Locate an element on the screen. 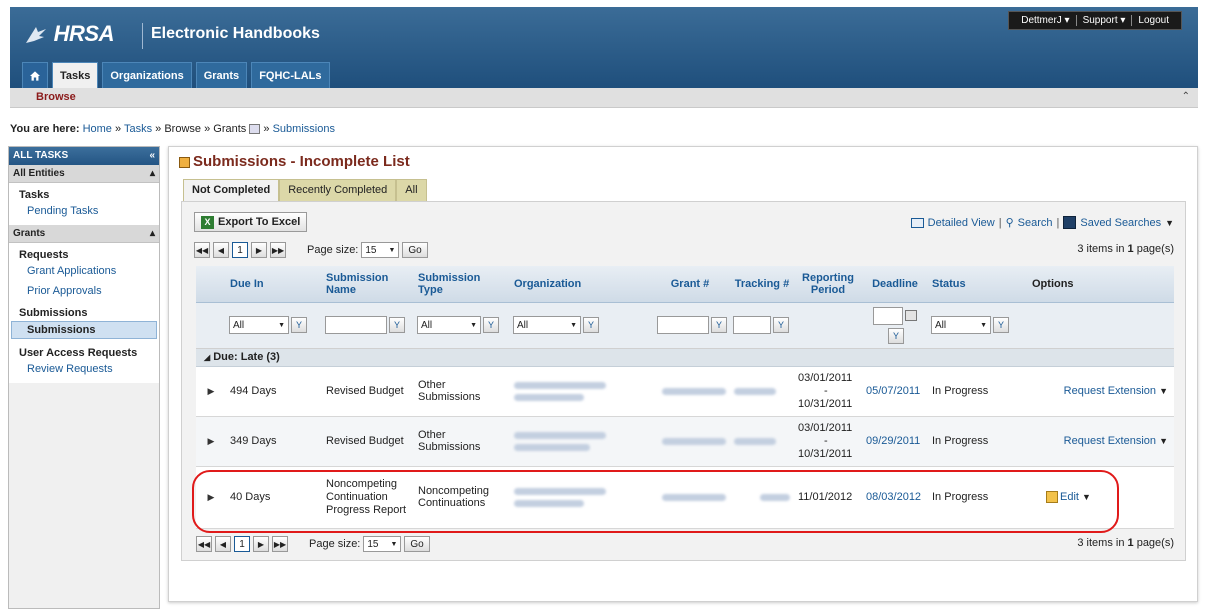  col-reporting-period: Reporting Period is located at coordinates (828, 284).